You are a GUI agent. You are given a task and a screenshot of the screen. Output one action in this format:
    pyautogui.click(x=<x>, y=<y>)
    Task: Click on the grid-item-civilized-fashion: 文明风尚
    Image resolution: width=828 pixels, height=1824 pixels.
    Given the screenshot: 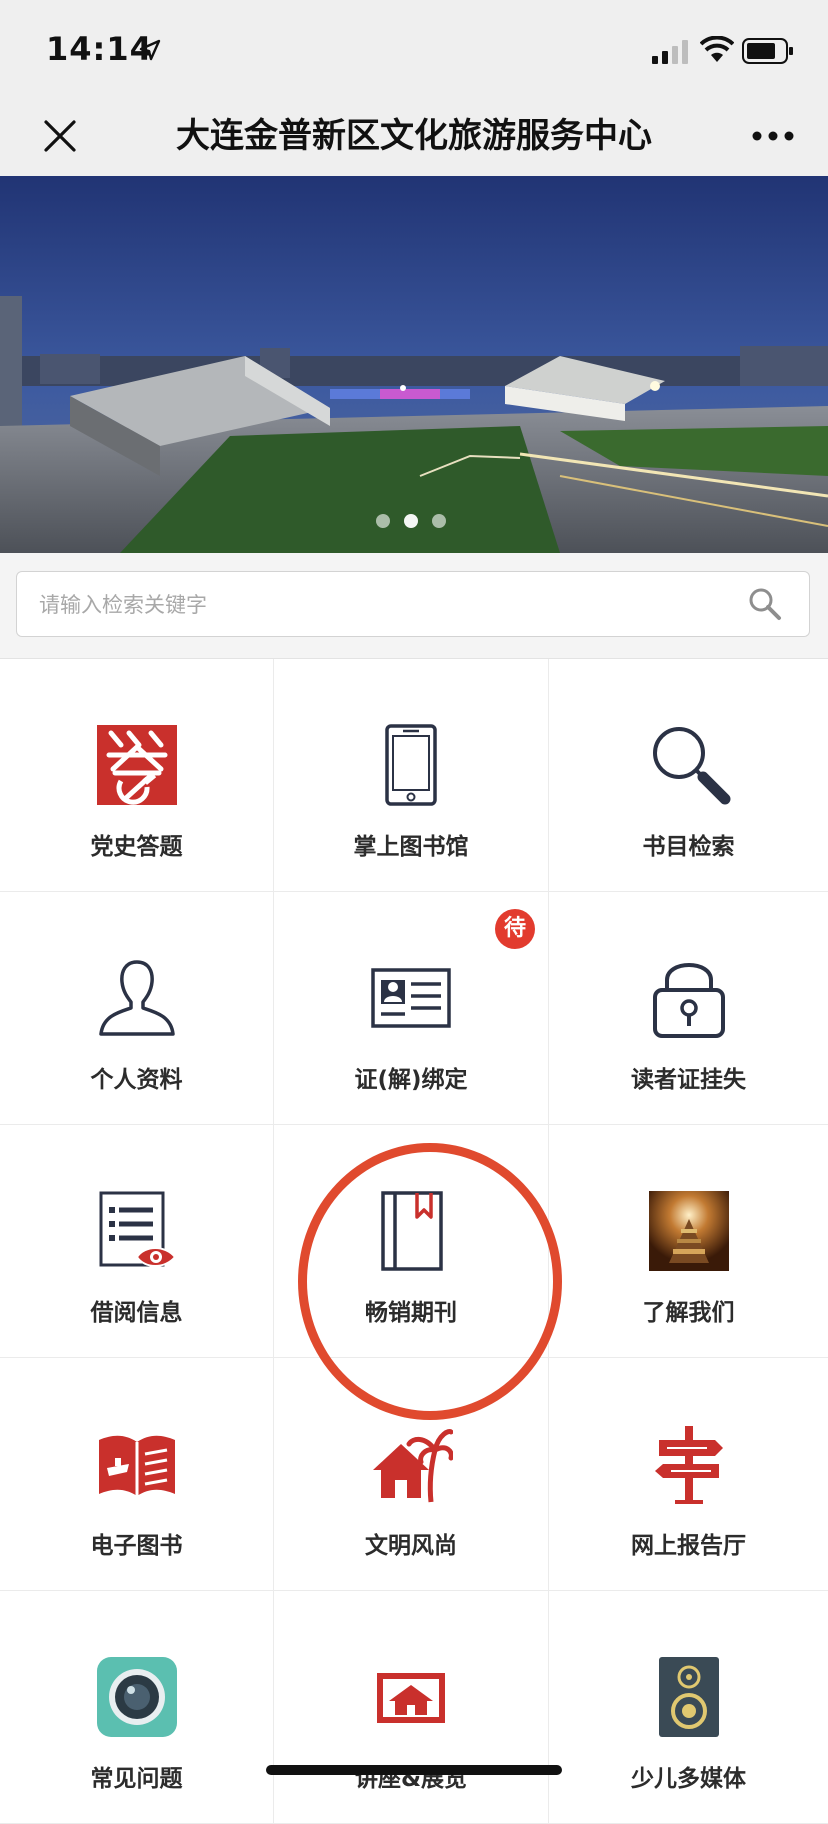 What is the action you would take?
    pyautogui.click(x=411, y=1474)
    